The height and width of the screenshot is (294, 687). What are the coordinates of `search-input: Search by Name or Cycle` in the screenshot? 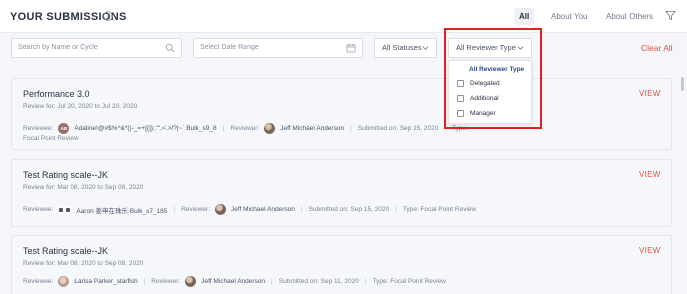 It's located at (96, 48).